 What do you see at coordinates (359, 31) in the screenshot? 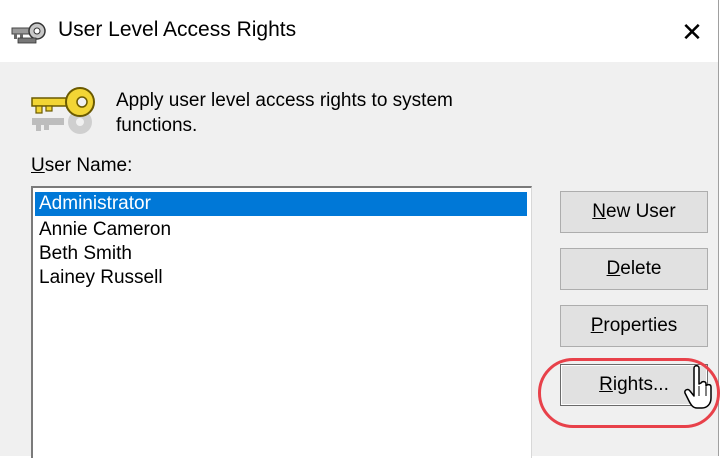
I see `title-bar: User Level Access Rights ✕` at bounding box center [359, 31].